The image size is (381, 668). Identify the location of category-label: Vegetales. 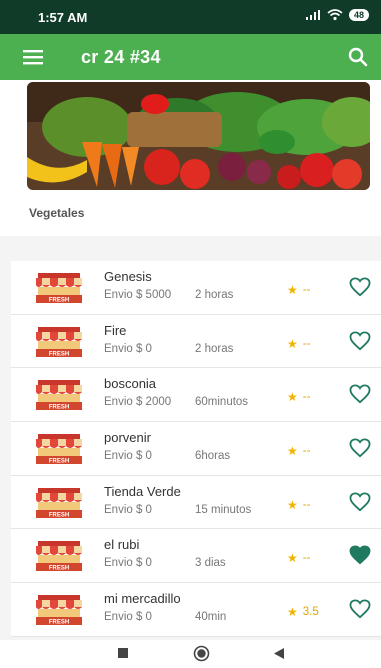
(57, 213).